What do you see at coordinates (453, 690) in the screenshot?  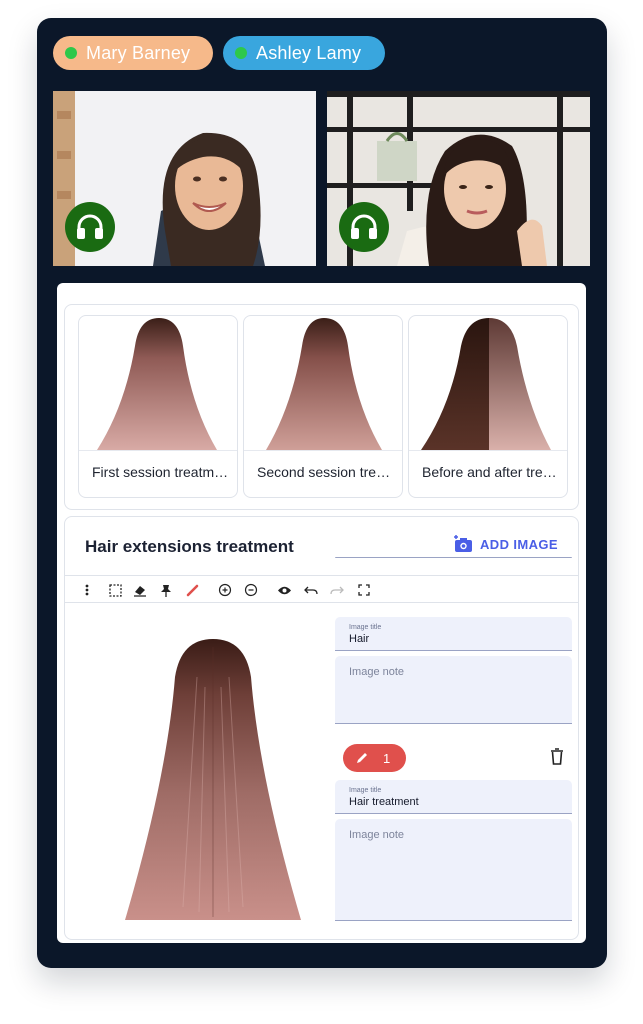 I see `image-note-field: Image note` at bounding box center [453, 690].